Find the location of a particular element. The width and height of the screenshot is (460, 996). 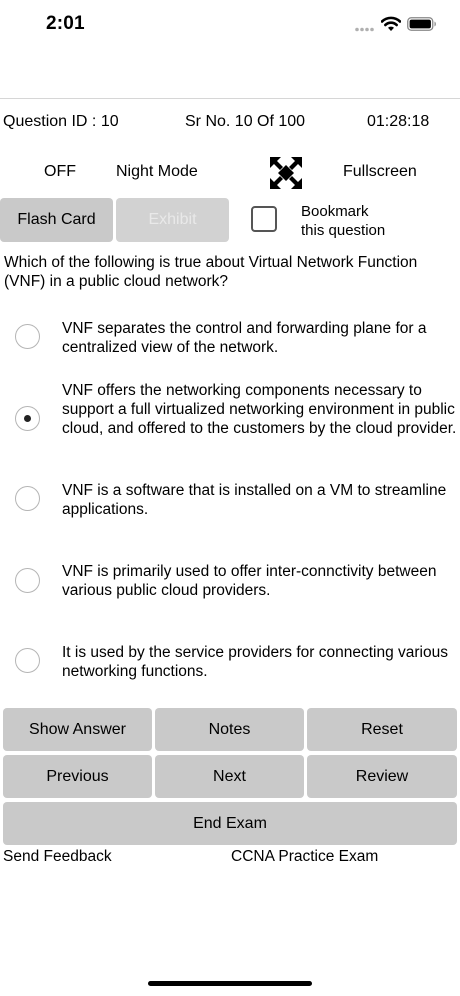

header-divider is located at coordinates (230, 98).